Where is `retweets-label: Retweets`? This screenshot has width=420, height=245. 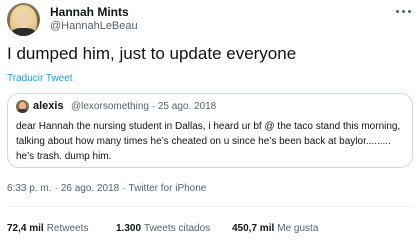 retweets-label: Retweets is located at coordinates (67, 228).